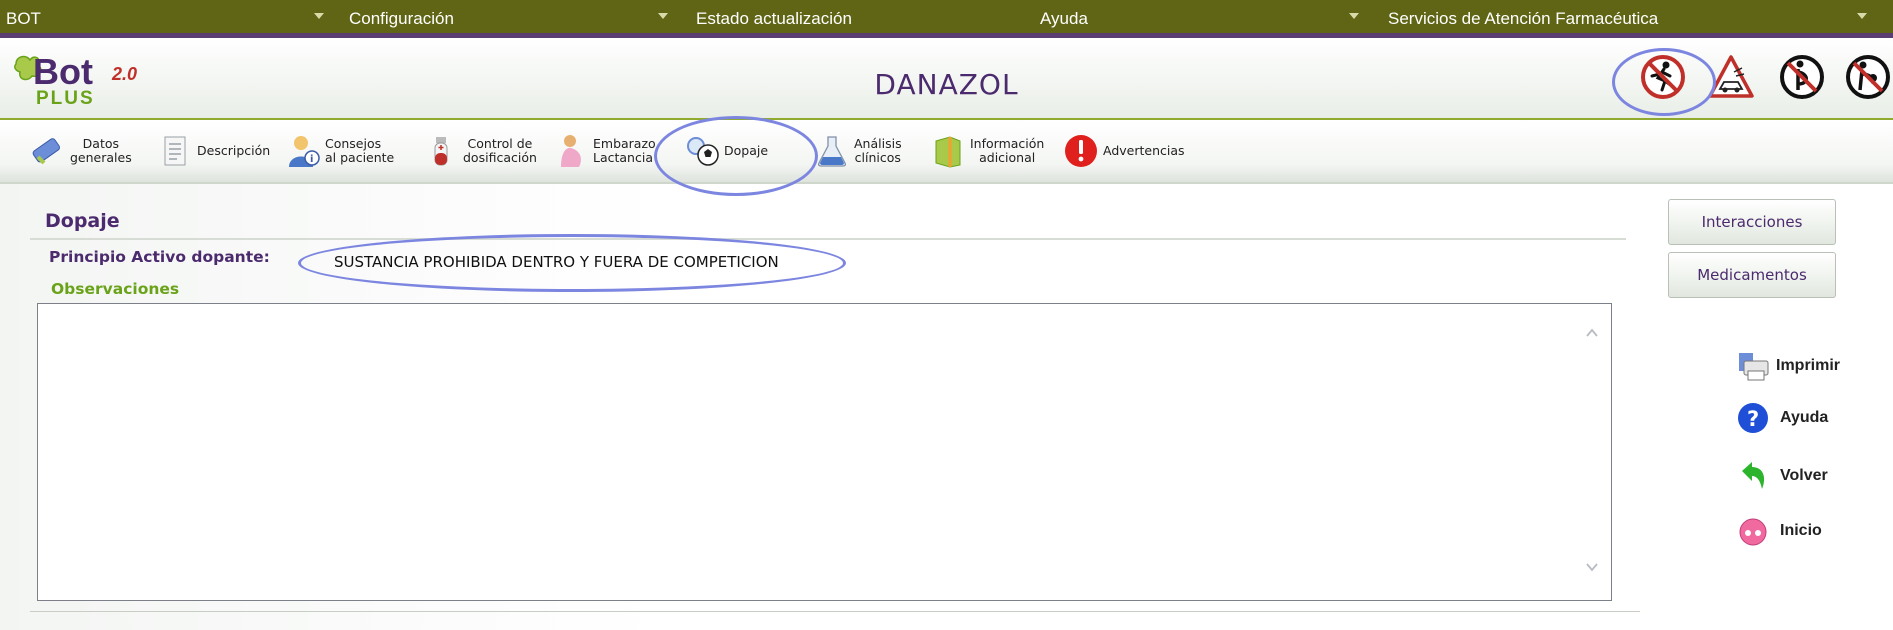 The height and width of the screenshot is (630, 1893). I want to click on printer-icon, so click(1754, 367).